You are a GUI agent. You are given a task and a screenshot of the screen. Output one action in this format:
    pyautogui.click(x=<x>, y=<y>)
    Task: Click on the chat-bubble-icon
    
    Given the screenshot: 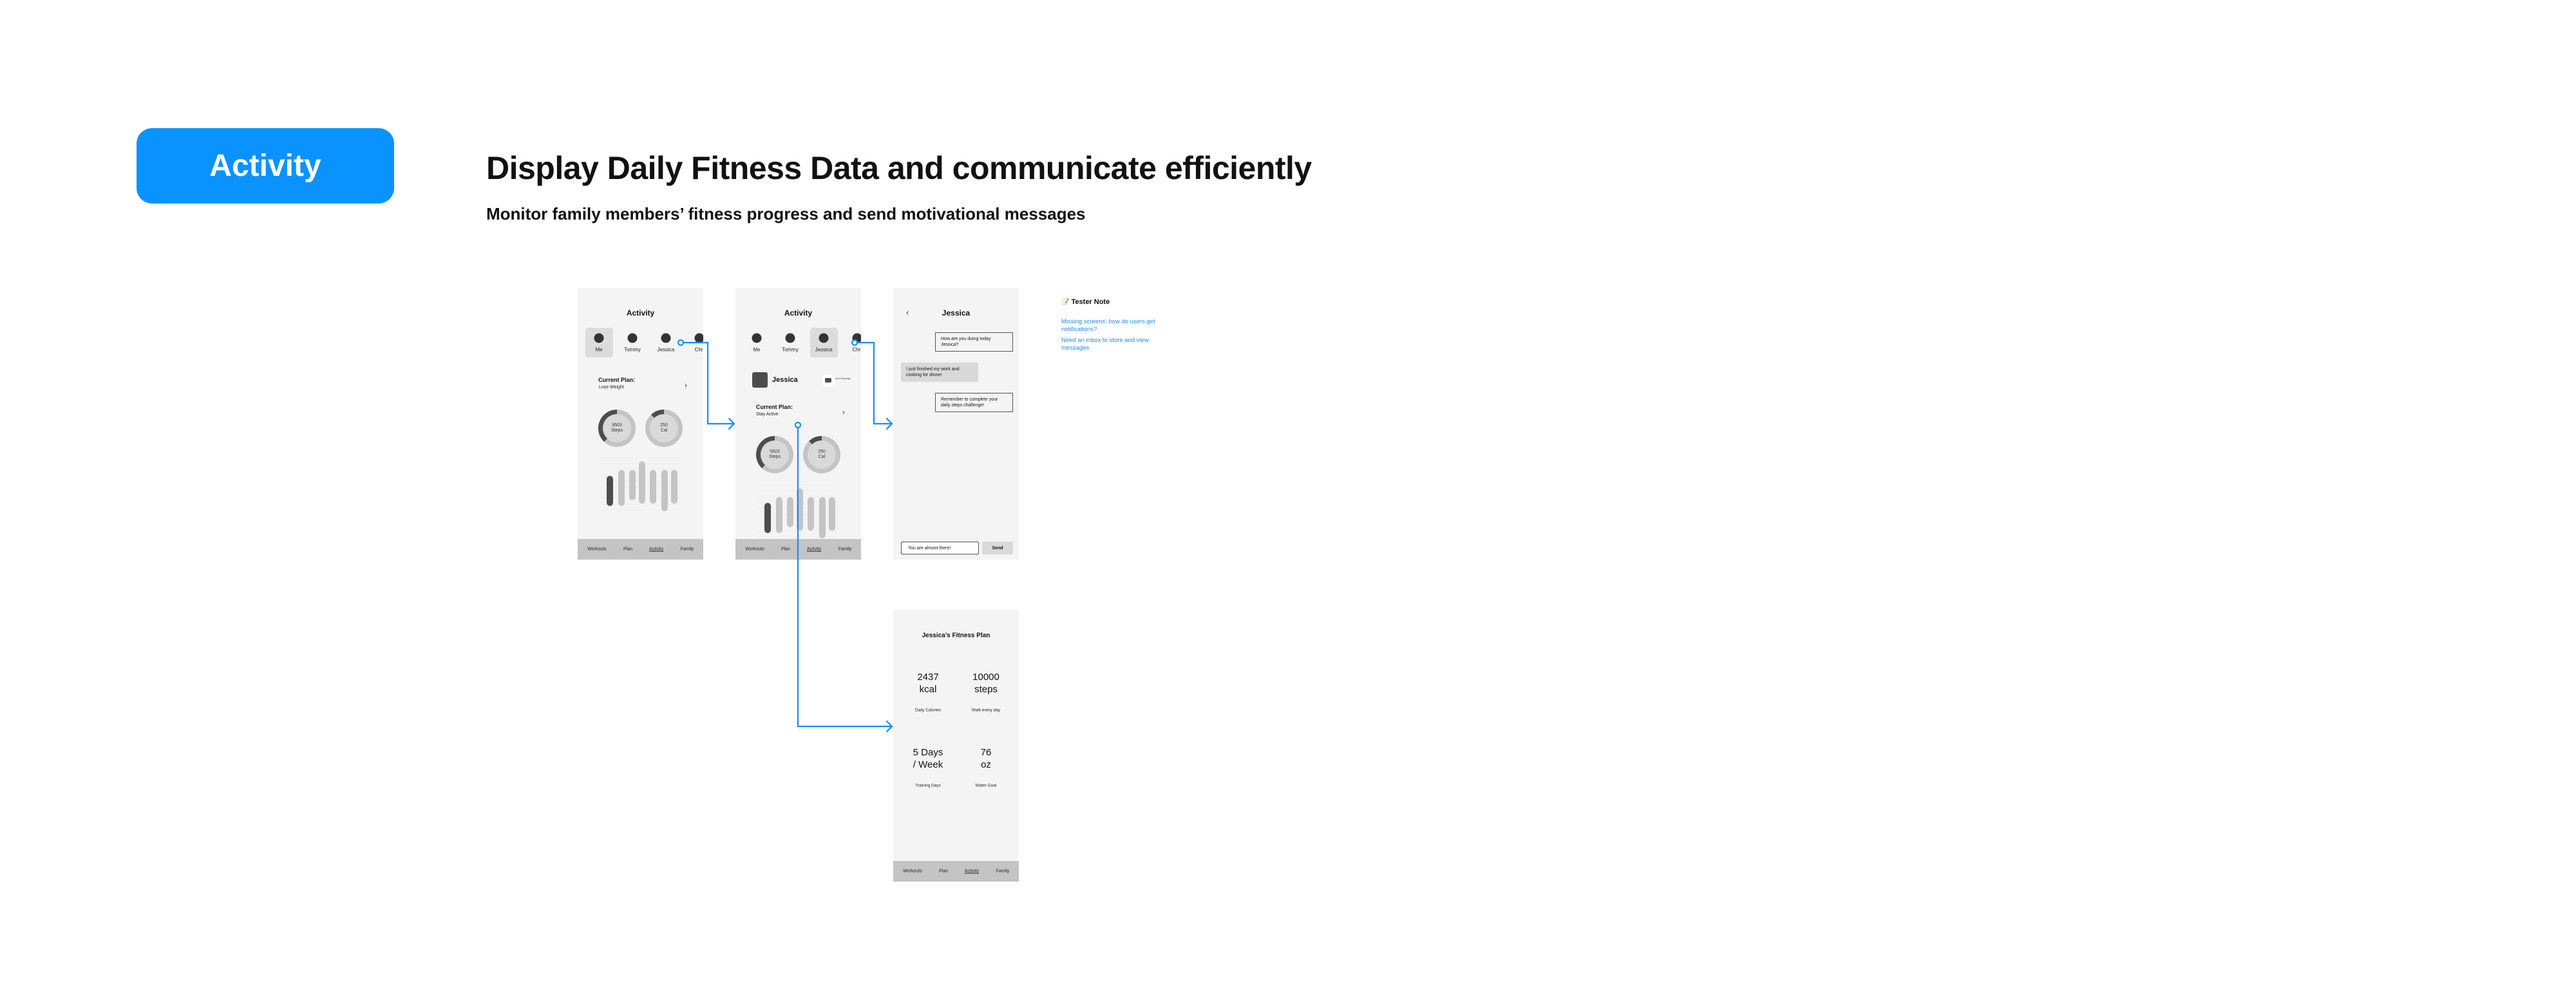 What is the action you would take?
    pyautogui.click(x=828, y=380)
    